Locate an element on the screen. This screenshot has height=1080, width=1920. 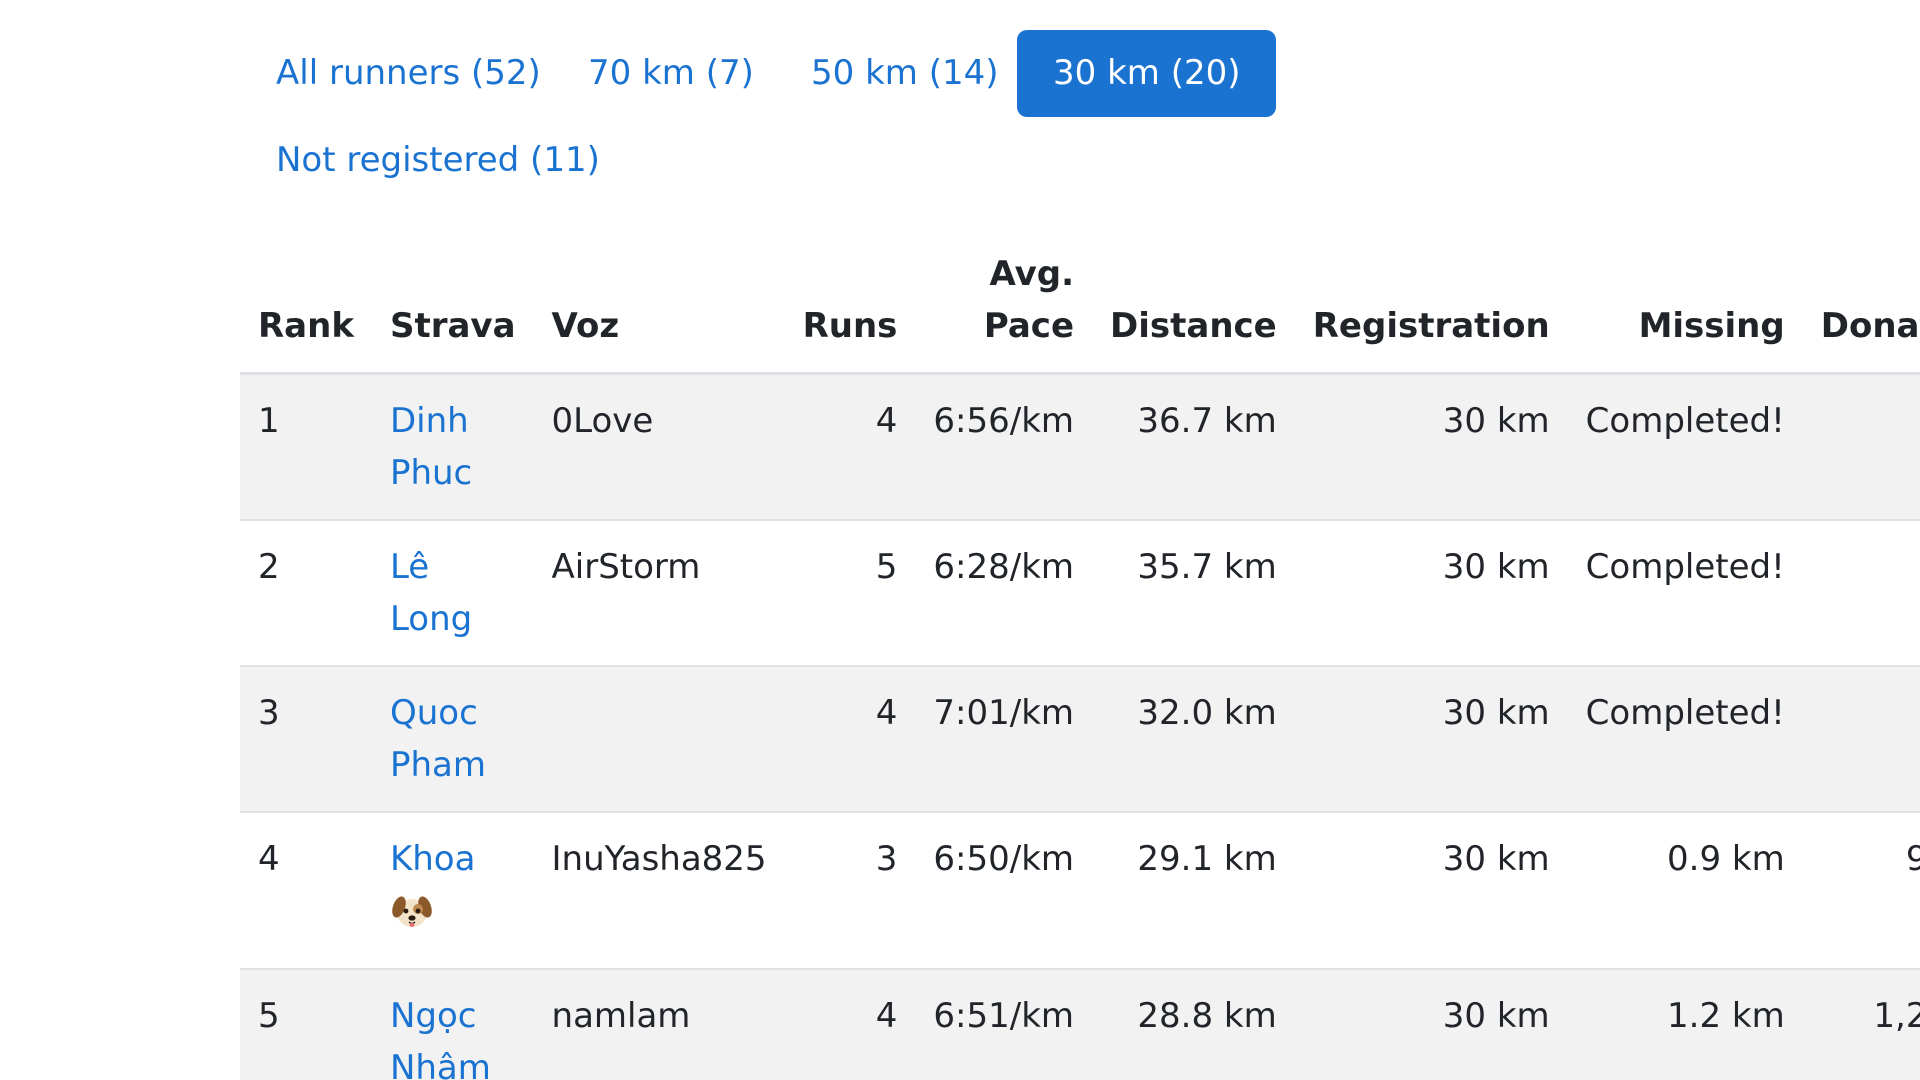
strava-name-first: Quoc is located at coordinates (433, 713).